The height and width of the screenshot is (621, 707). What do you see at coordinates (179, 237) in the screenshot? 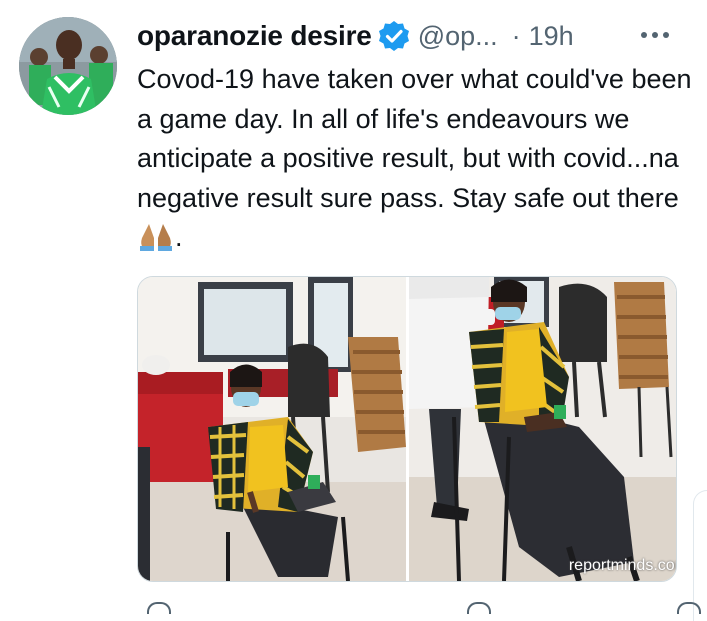
I see `tweet-text-end: .` at bounding box center [179, 237].